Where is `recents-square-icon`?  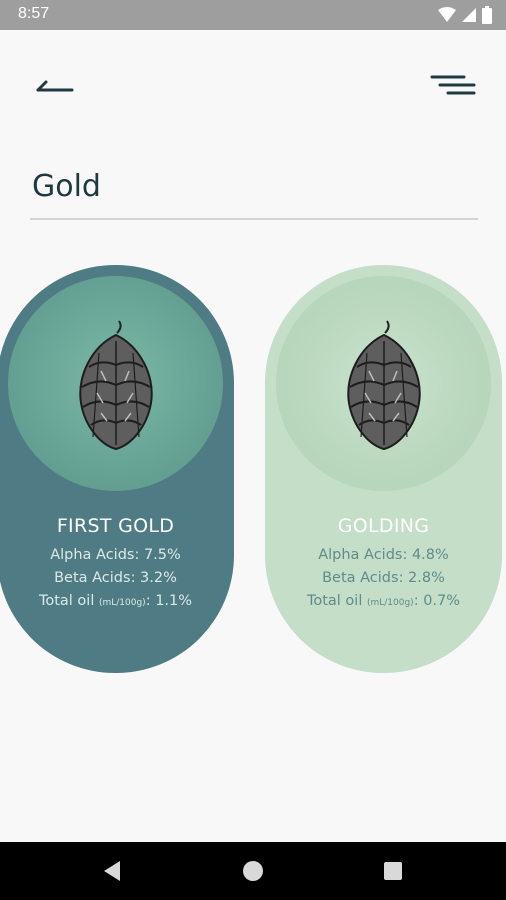 recents-square-icon is located at coordinates (393, 871).